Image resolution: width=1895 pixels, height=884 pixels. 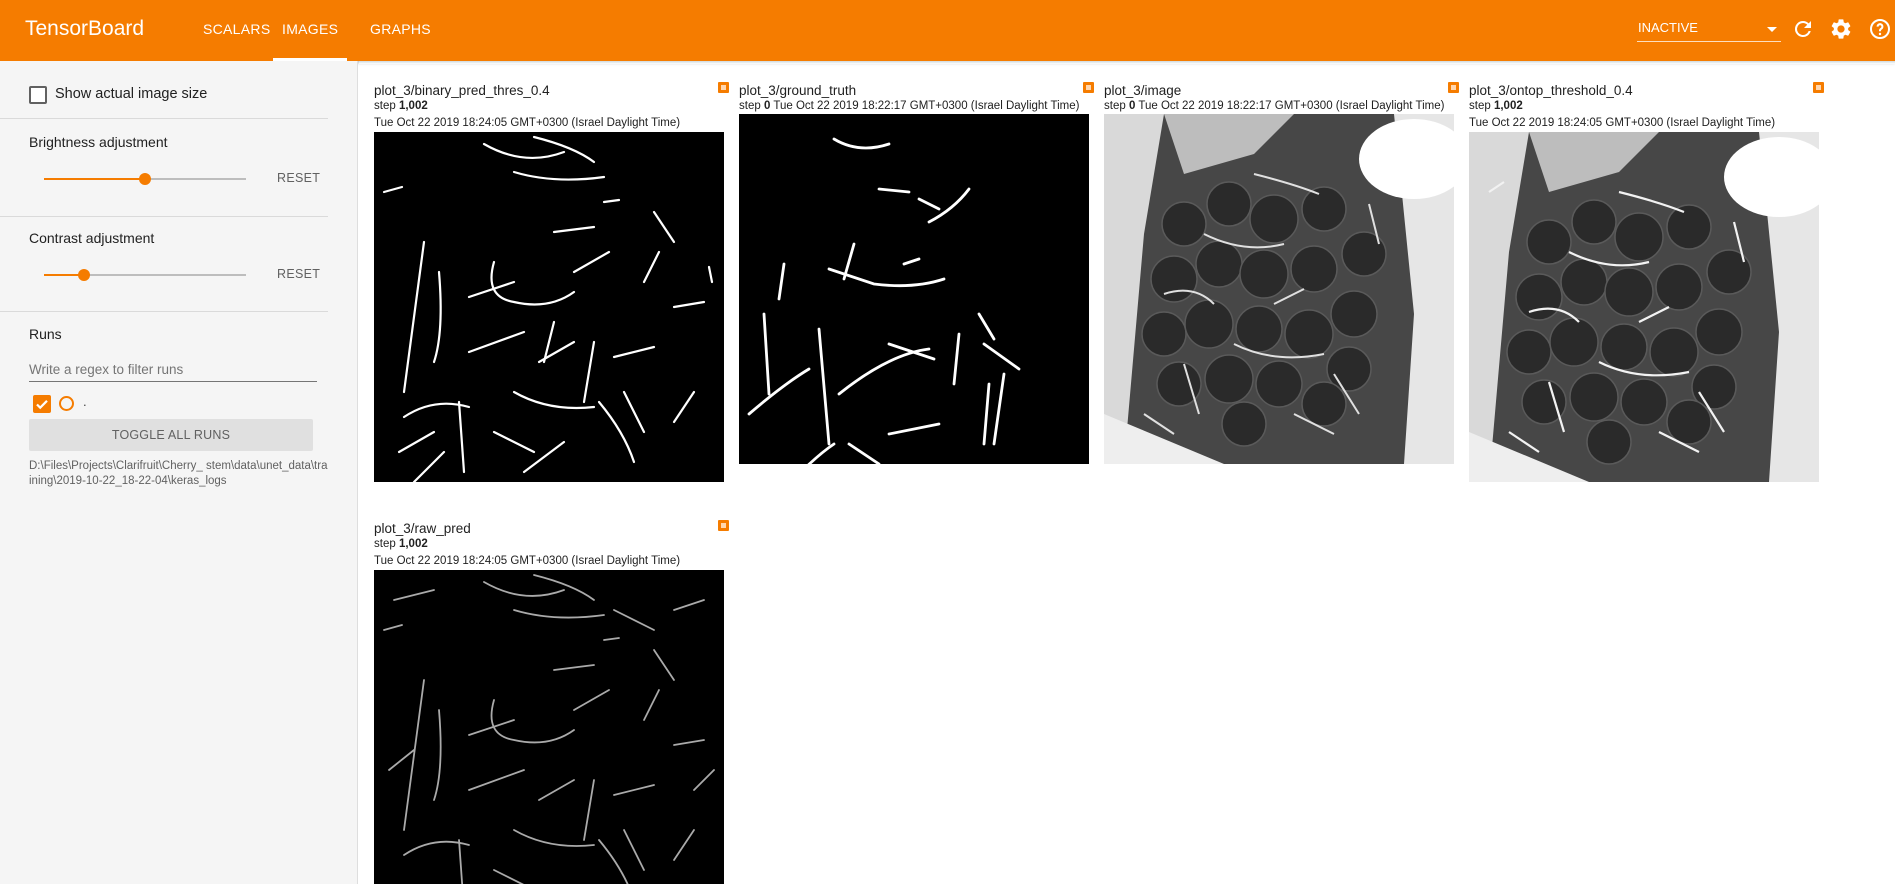 What do you see at coordinates (92, 238) in the screenshot?
I see `contrast-label: Contrast adjustment` at bounding box center [92, 238].